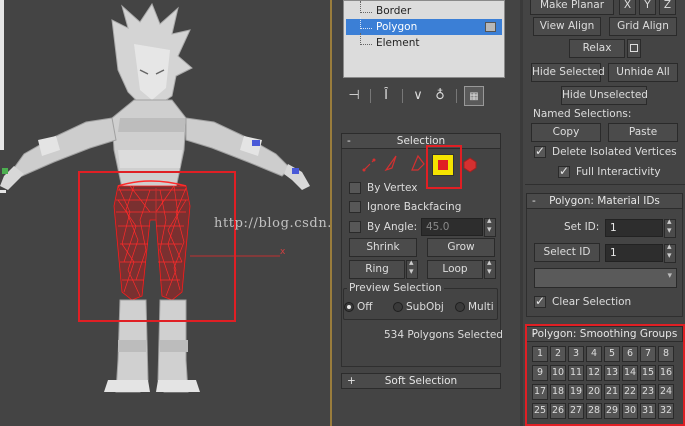 Image resolution: width=685 pixels, height=426 pixels. Describe the element at coordinates (666, 373) in the screenshot. I see `smoothing-group-button: 16` at that location.